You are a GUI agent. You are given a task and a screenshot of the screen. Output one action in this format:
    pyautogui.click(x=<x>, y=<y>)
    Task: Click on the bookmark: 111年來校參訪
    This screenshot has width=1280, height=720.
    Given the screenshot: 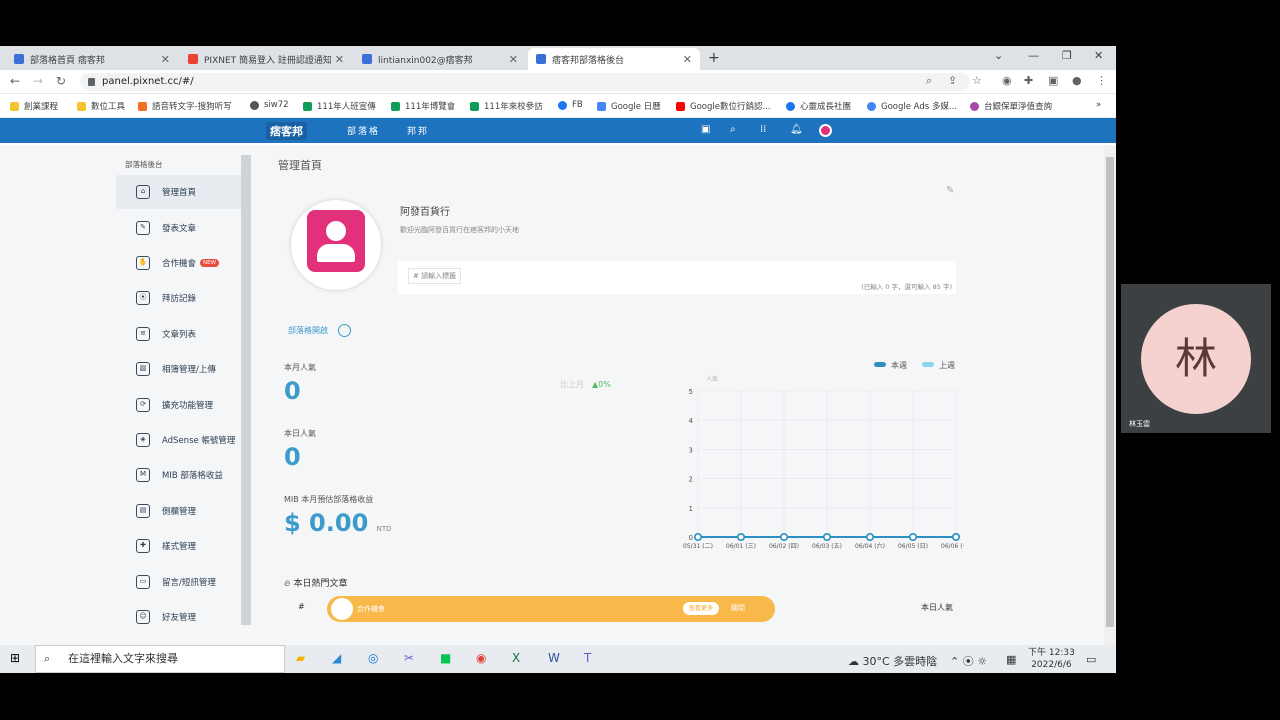 What is the action you would take?
    pyautogui.click(x=506, y=106)
    